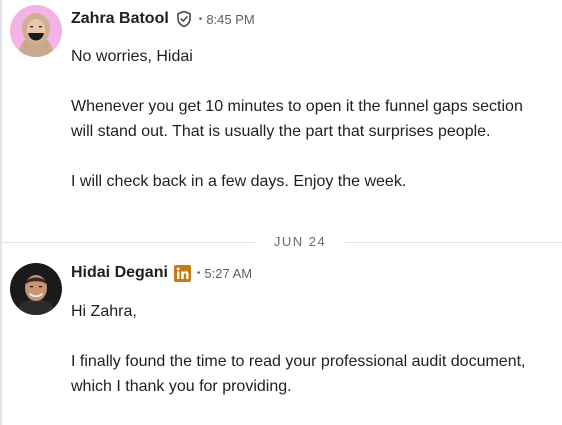  Describe the element at coordinates (182, 273) in the screenshot. I see `linkedin-icon` at that location.